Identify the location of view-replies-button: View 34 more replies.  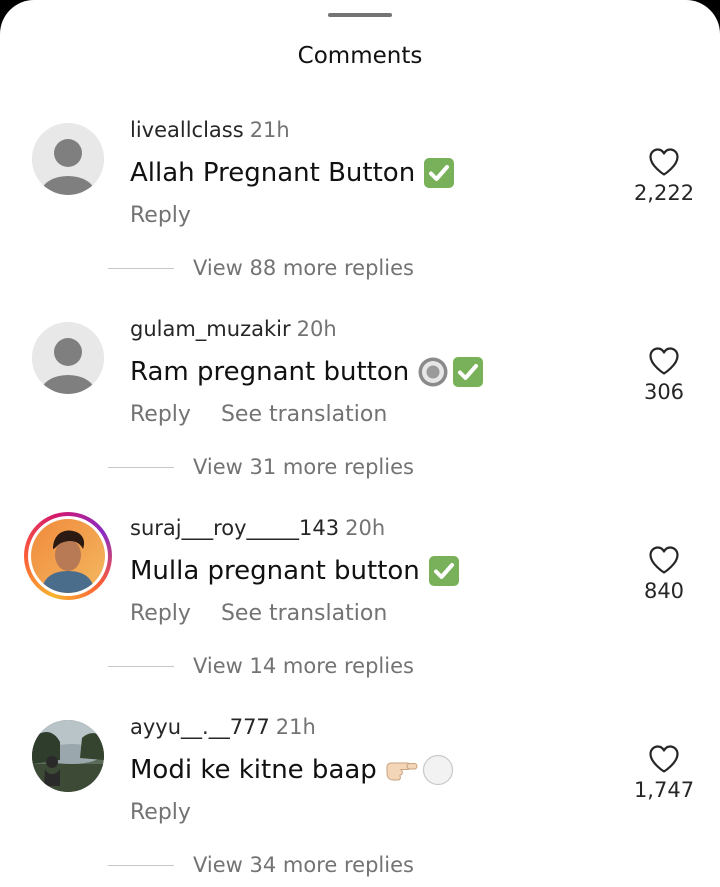
(303, 865).